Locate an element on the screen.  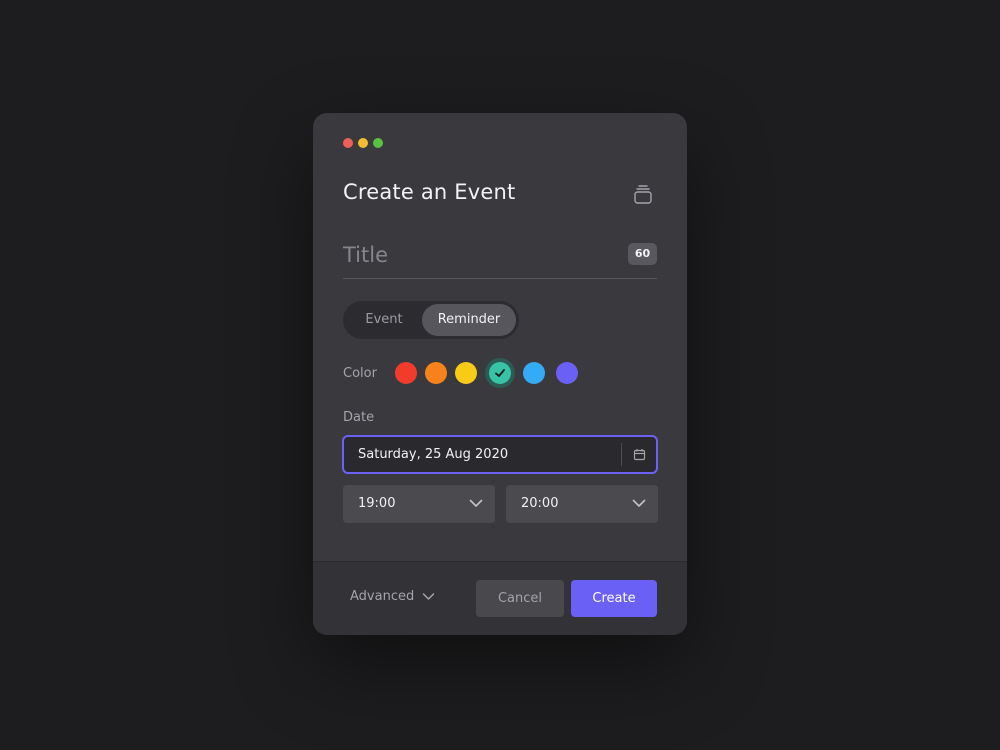
tab-event: Event is located at coordinates (384, 320).